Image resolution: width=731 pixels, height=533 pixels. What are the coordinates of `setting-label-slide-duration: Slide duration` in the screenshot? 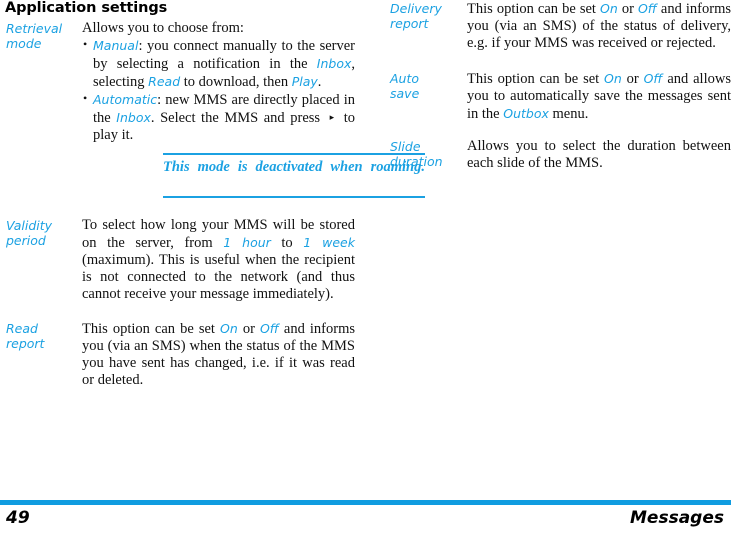 It's located at (426, 153).